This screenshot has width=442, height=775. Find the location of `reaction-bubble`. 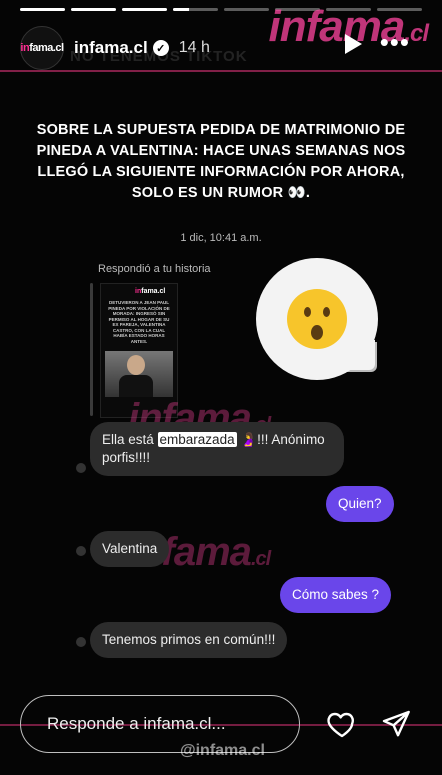

reaction-bubble is located at coordinates (317, 319).